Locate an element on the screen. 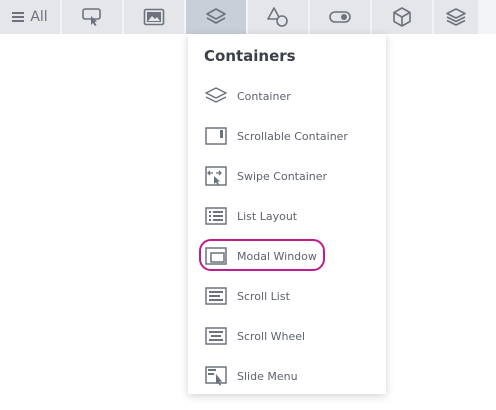 This screenshot has width=496, height=410. menu-item-label: Scroll Wheel is located at coordinates (271, 336).